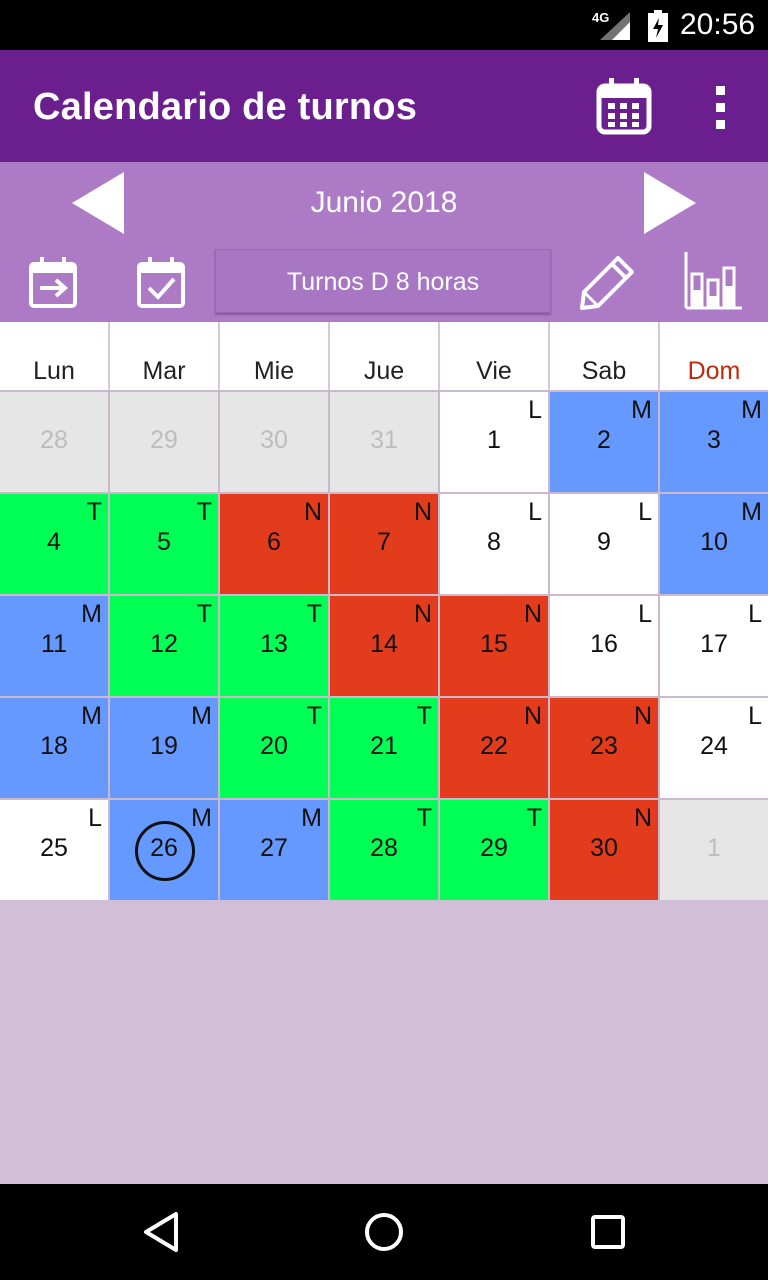  I want to click on more-vert-icon, so click(721, 108).